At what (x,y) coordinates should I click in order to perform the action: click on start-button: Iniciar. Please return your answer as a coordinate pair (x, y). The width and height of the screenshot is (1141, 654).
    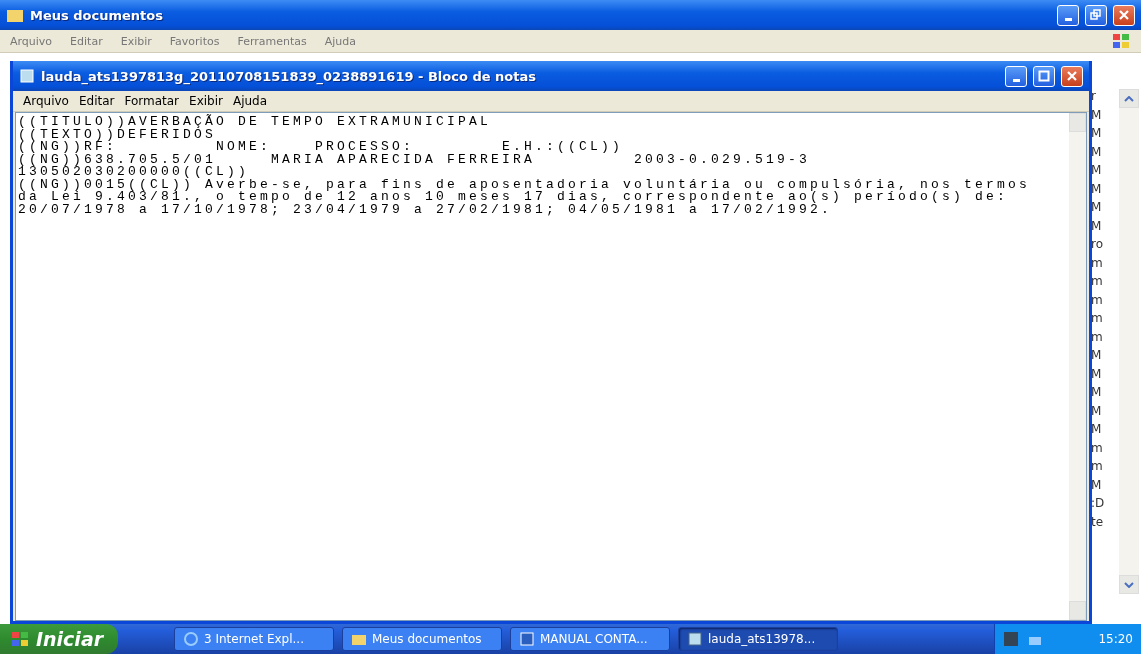
    Looking at the image, I should click on (59, 639).